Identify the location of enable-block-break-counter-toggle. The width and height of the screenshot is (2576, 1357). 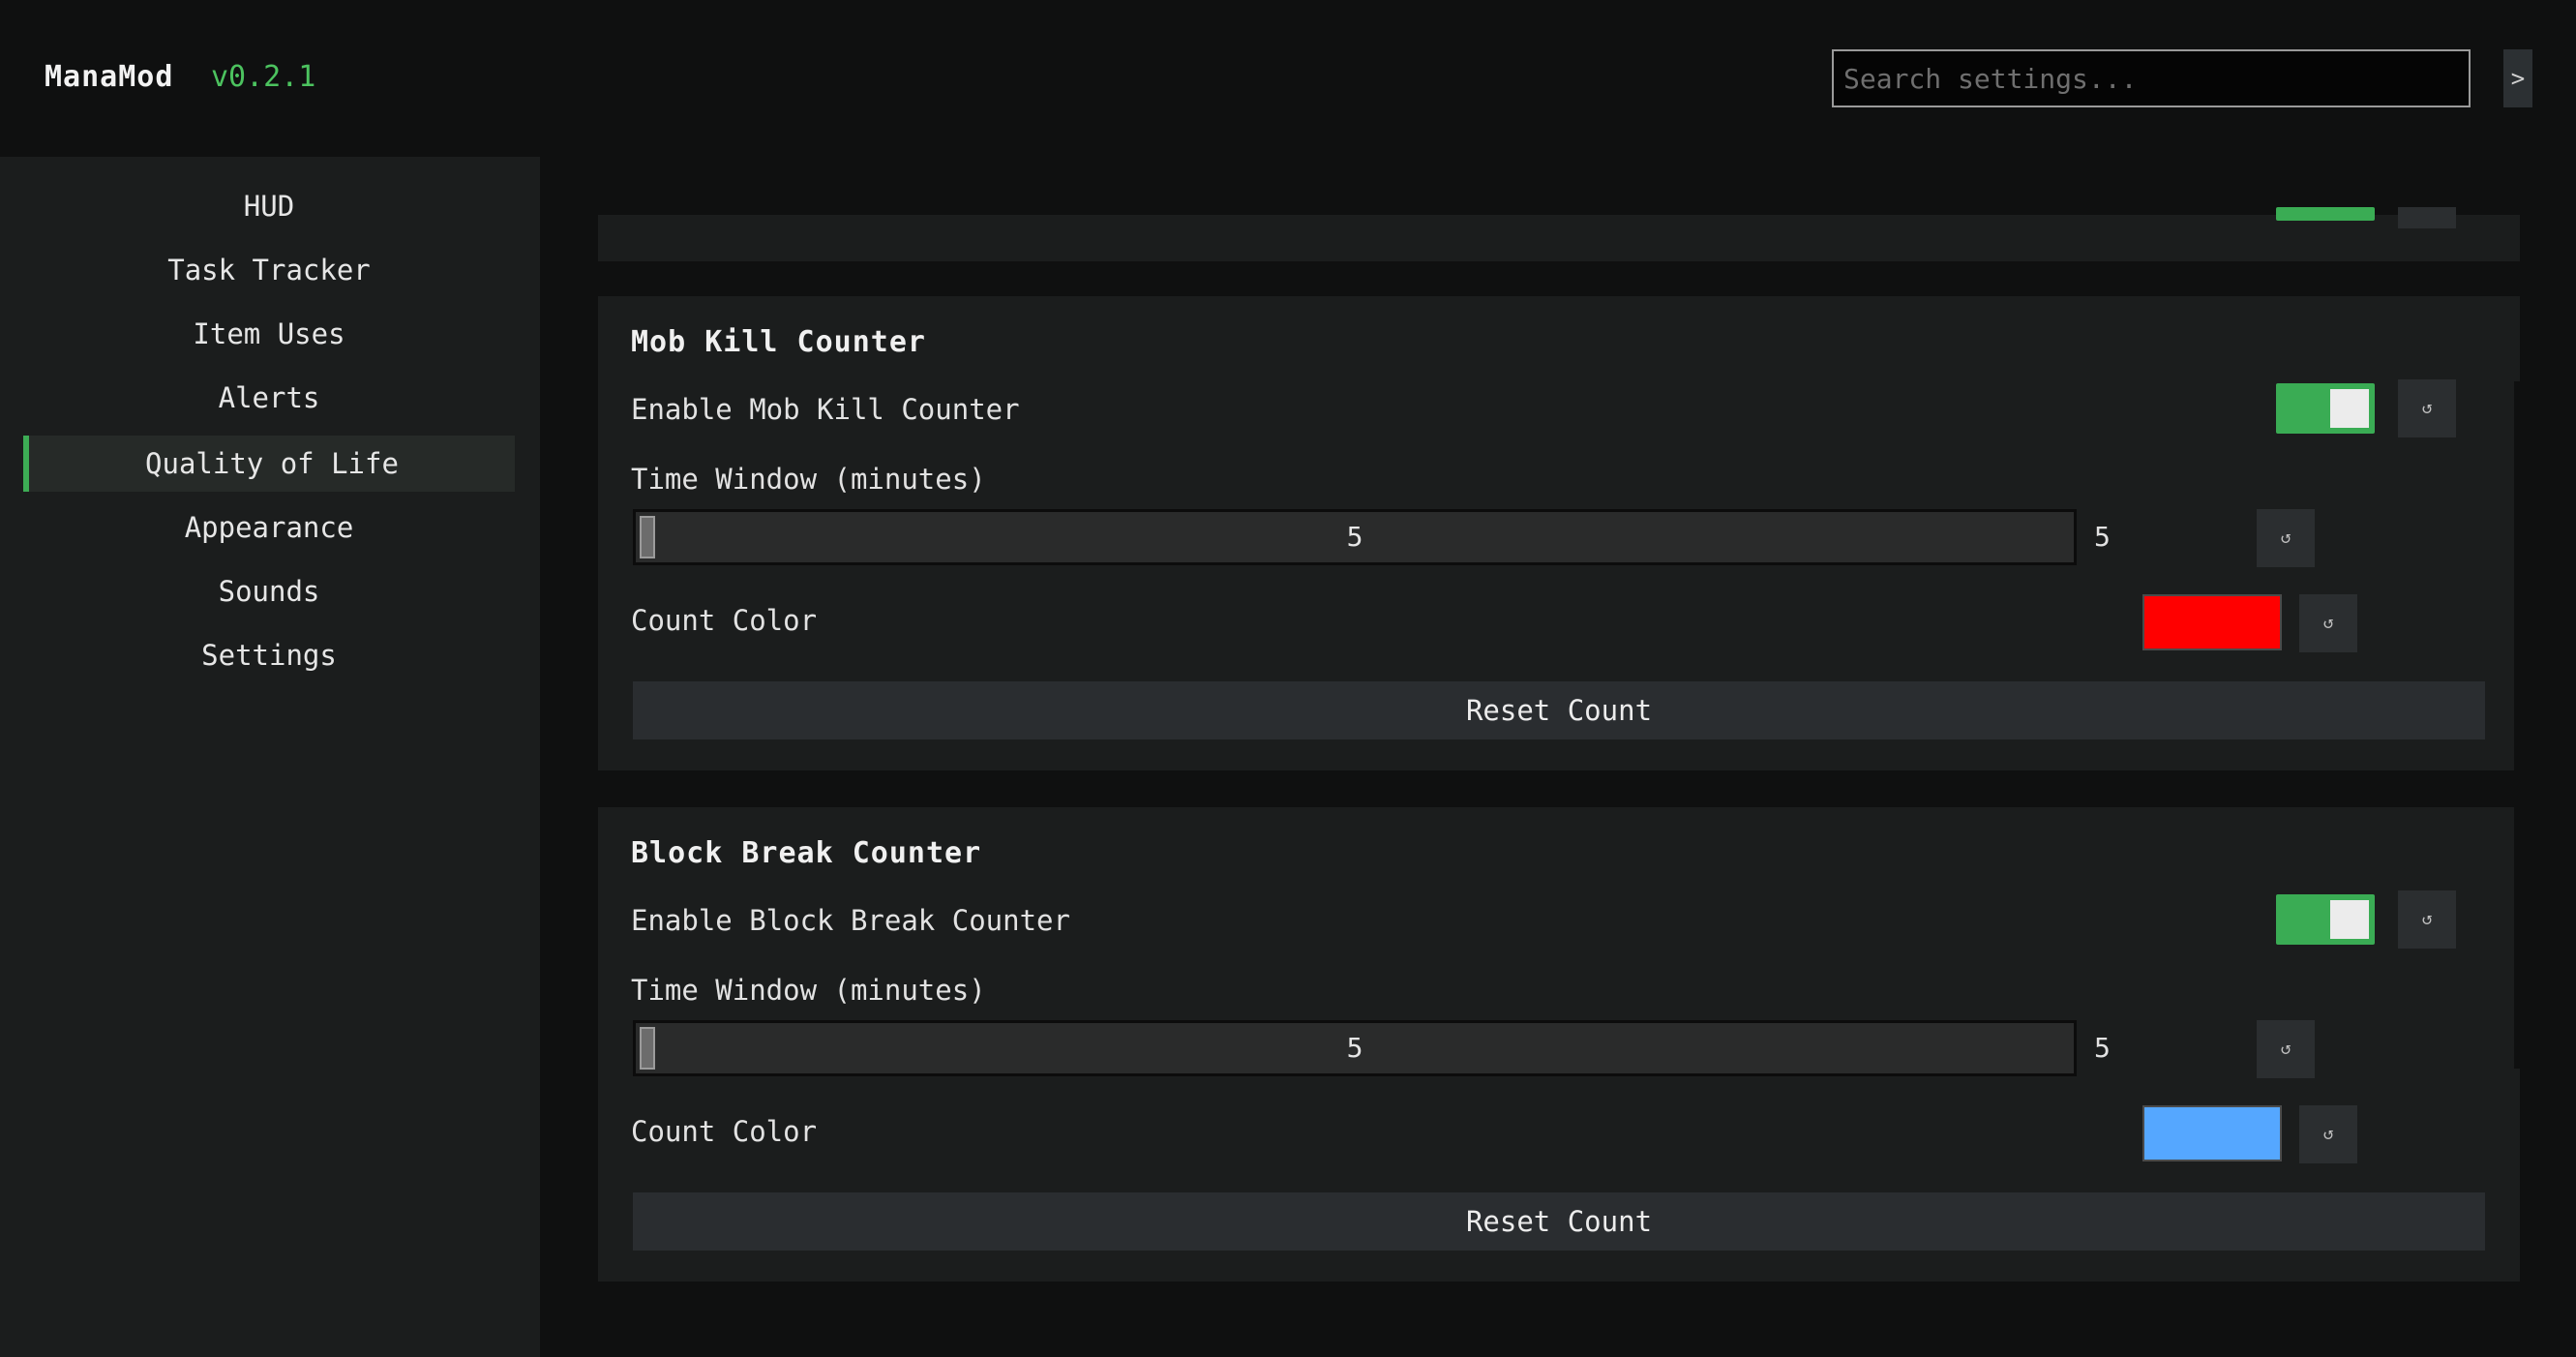
(2325, 919).